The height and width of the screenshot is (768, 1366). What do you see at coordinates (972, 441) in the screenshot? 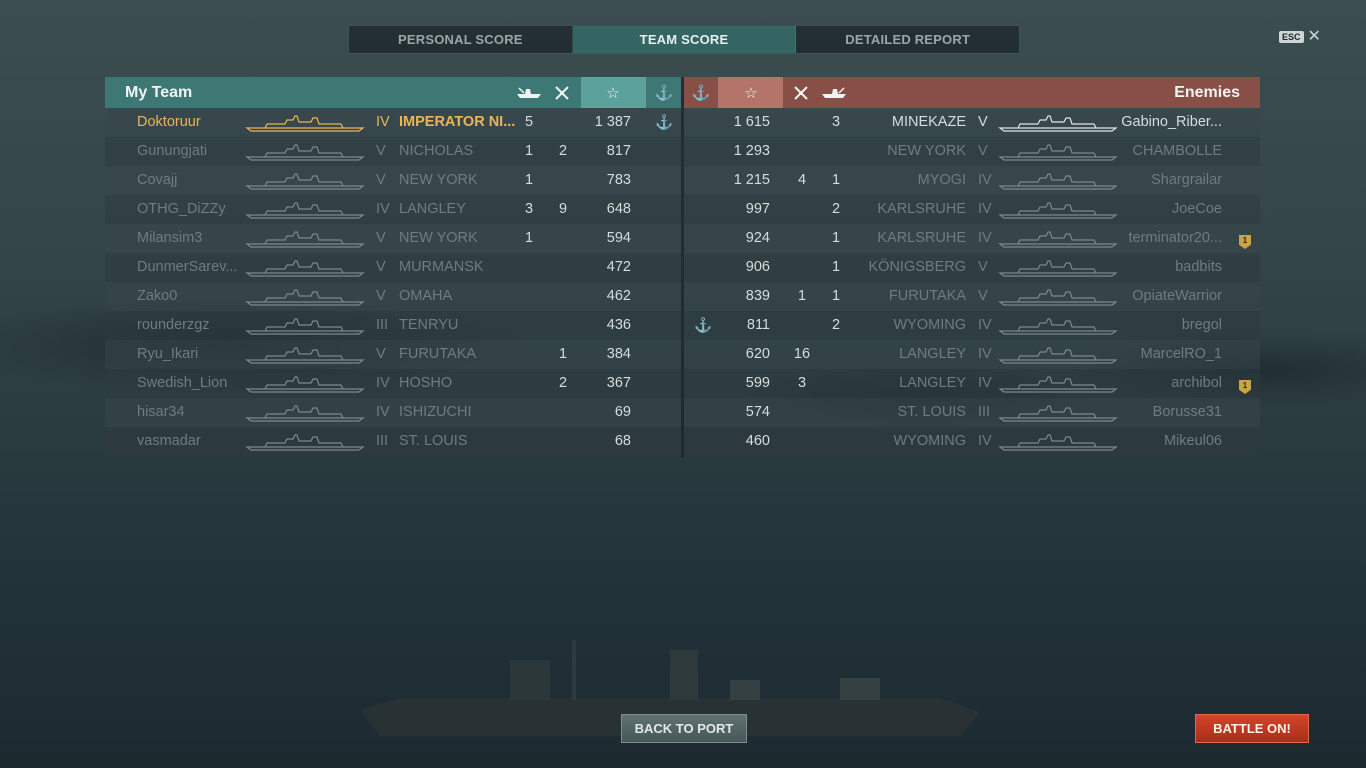
I see `table-row: 460 WYOMING IV Mikeul06` at bounding box center [972, 441].